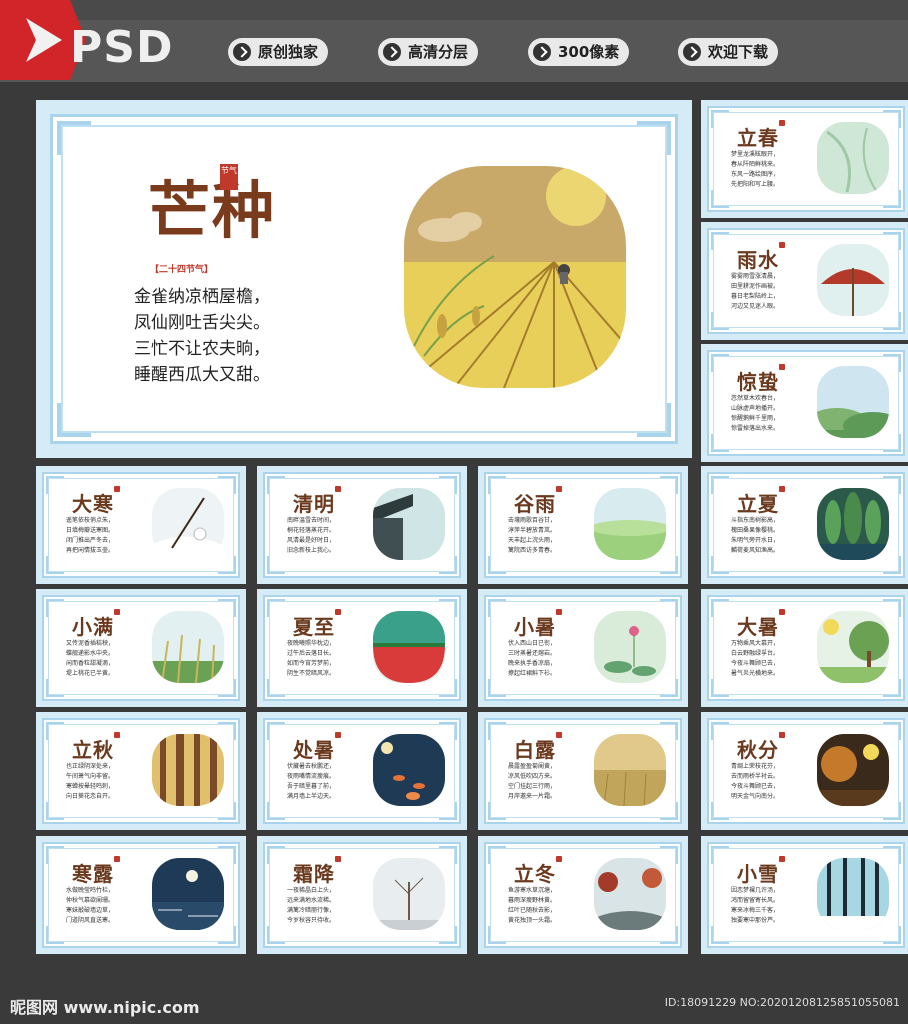 Image resolution: width=908 pixels, height=1024 pixels. What do you see at coordinates (804, 771) in the screenshot?
I see `solar-term-card: 秋分 青绸上荣枝花芬， 去而雨桥半衬云。 今夜斗舞顾已去， 明天金气向南分。` at bounding box center [804, 771].